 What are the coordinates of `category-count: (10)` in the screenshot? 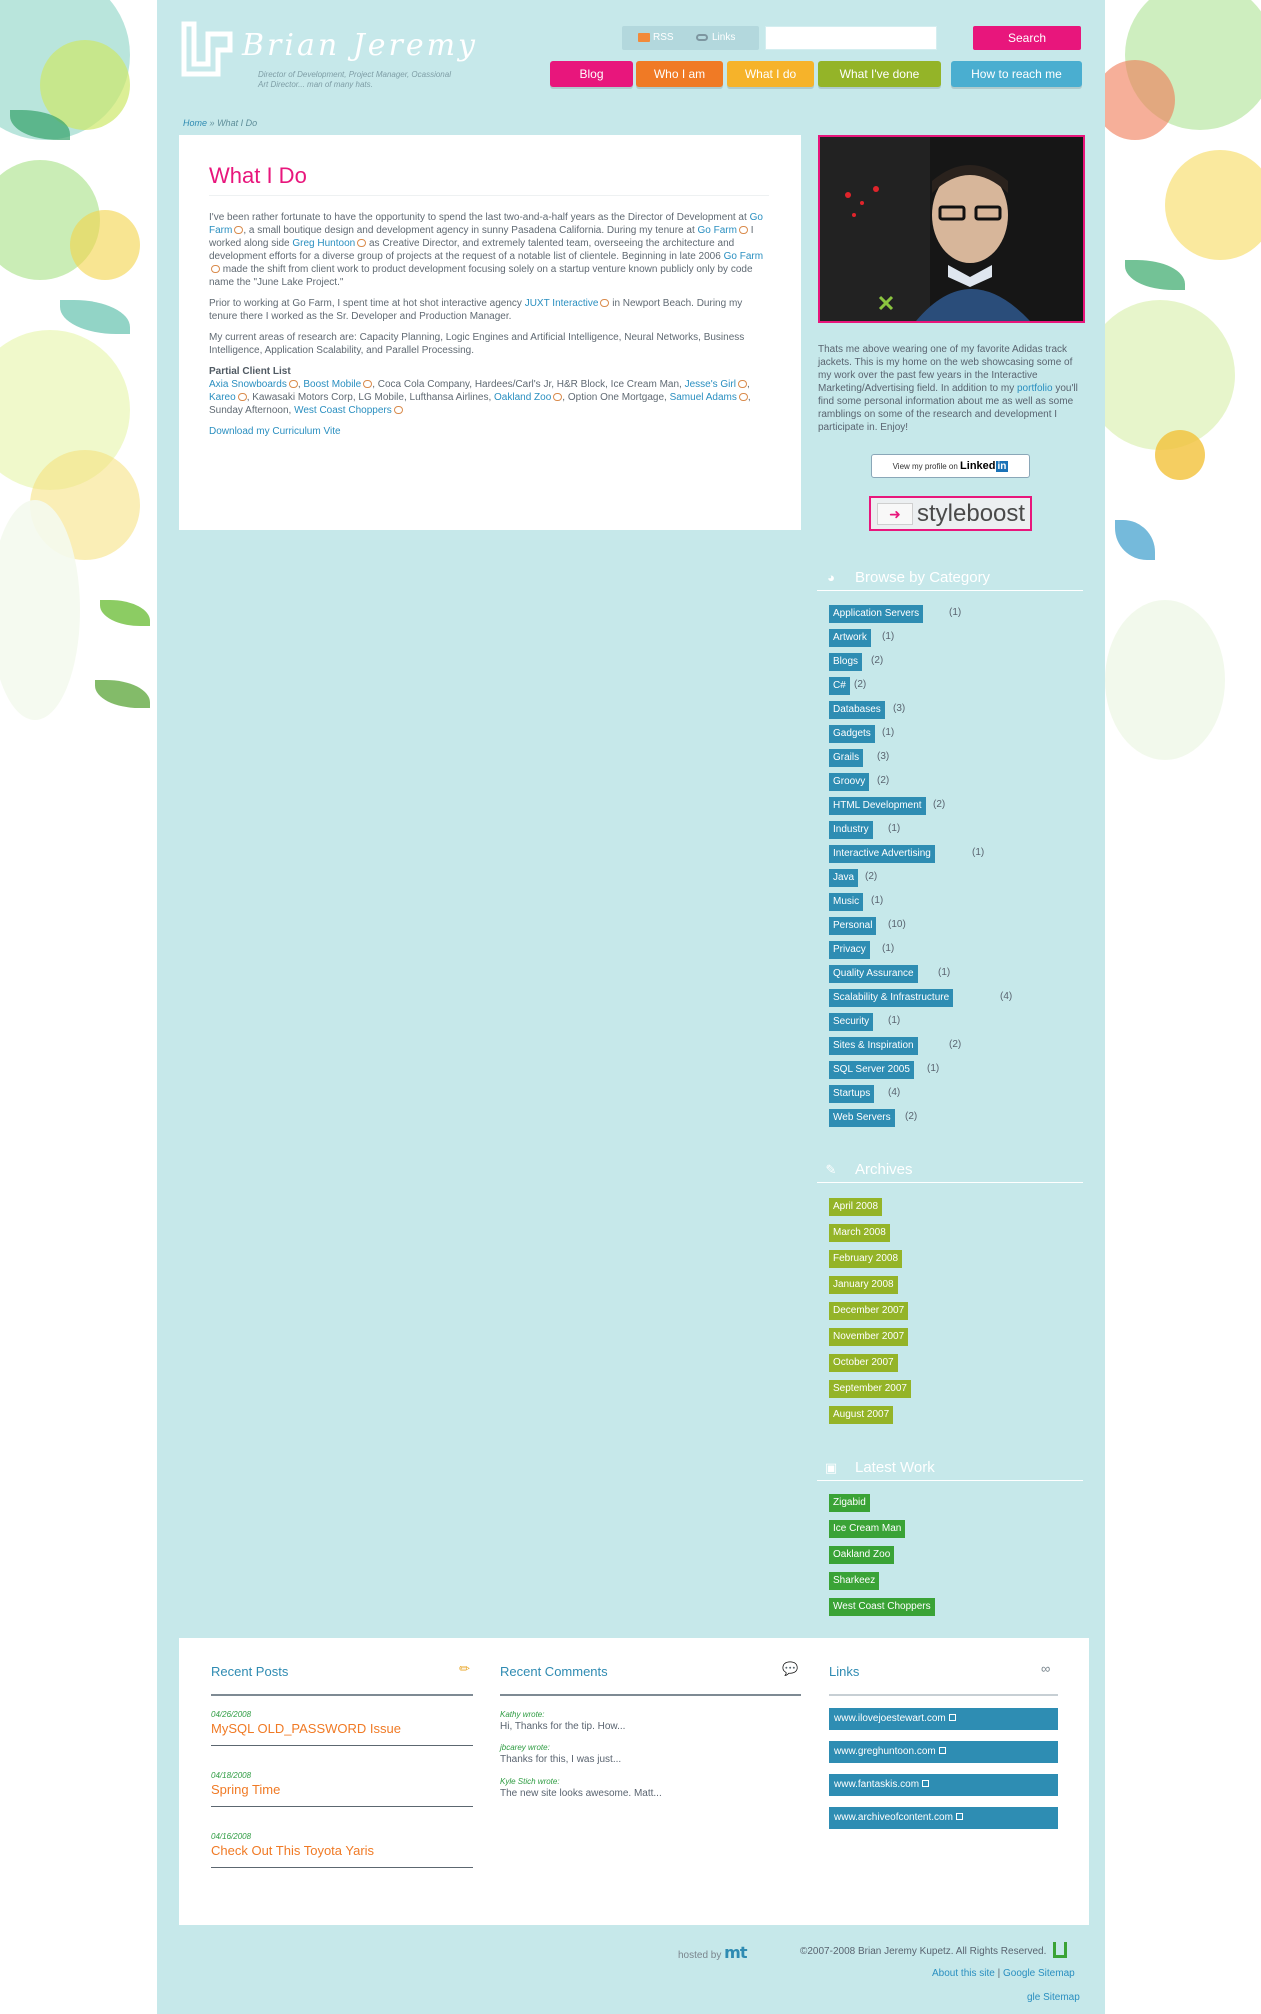 It's located at (897, 924).